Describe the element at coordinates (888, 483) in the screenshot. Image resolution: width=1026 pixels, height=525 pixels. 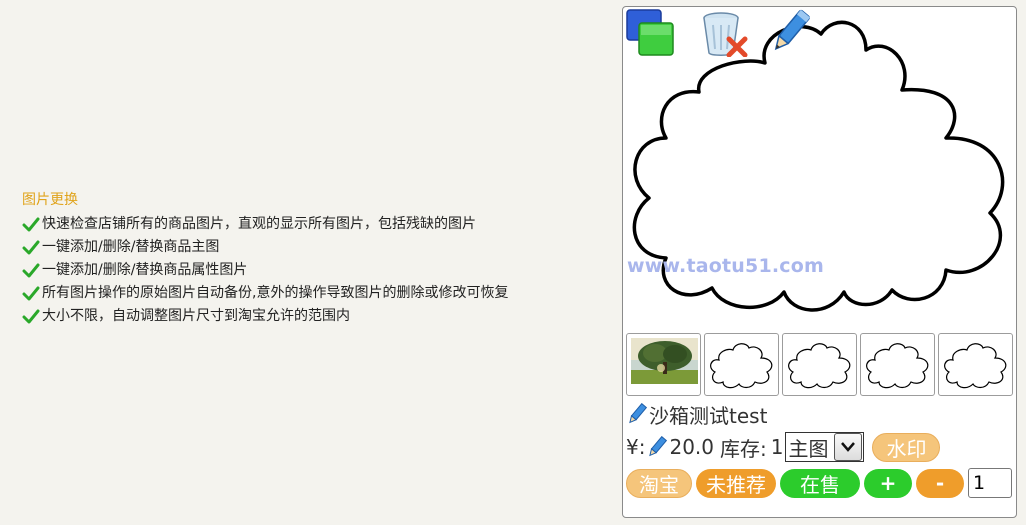
I see `plus-button: +` at that location.